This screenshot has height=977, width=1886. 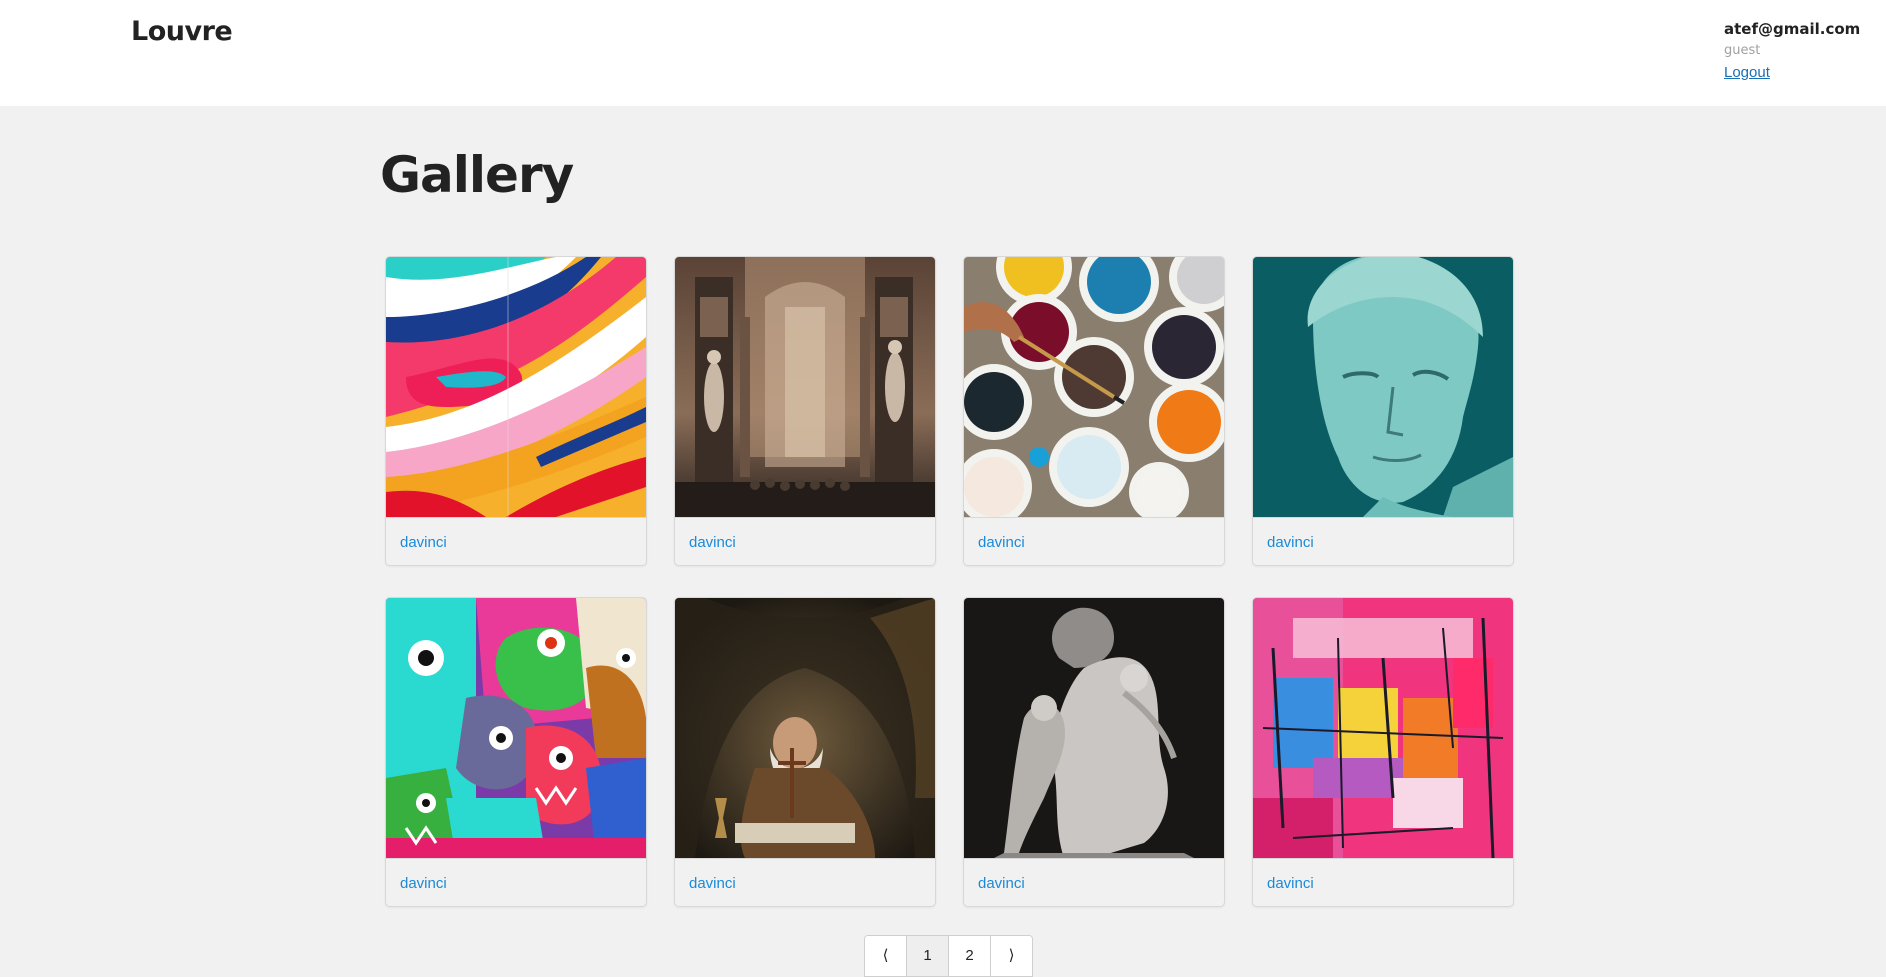 I want to click on pagination: ⟨ 1 2 ⟩, so click(x=948, y=956).